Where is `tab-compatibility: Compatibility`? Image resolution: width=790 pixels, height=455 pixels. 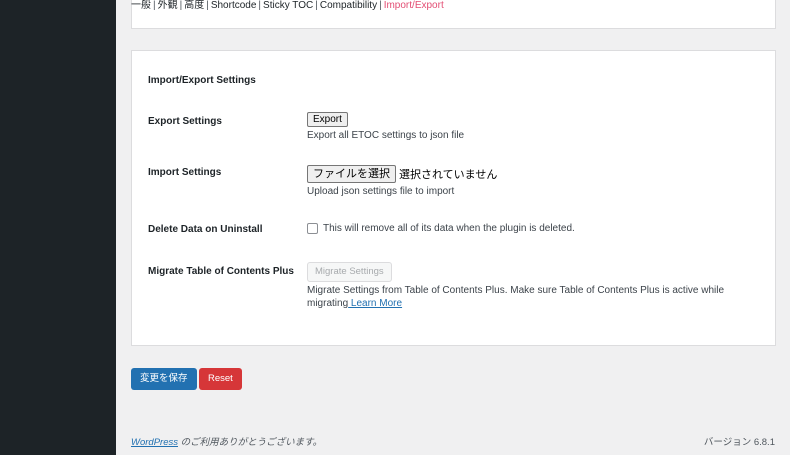 tab-compatibility: Compatibility is located at coordinates (348, 5).